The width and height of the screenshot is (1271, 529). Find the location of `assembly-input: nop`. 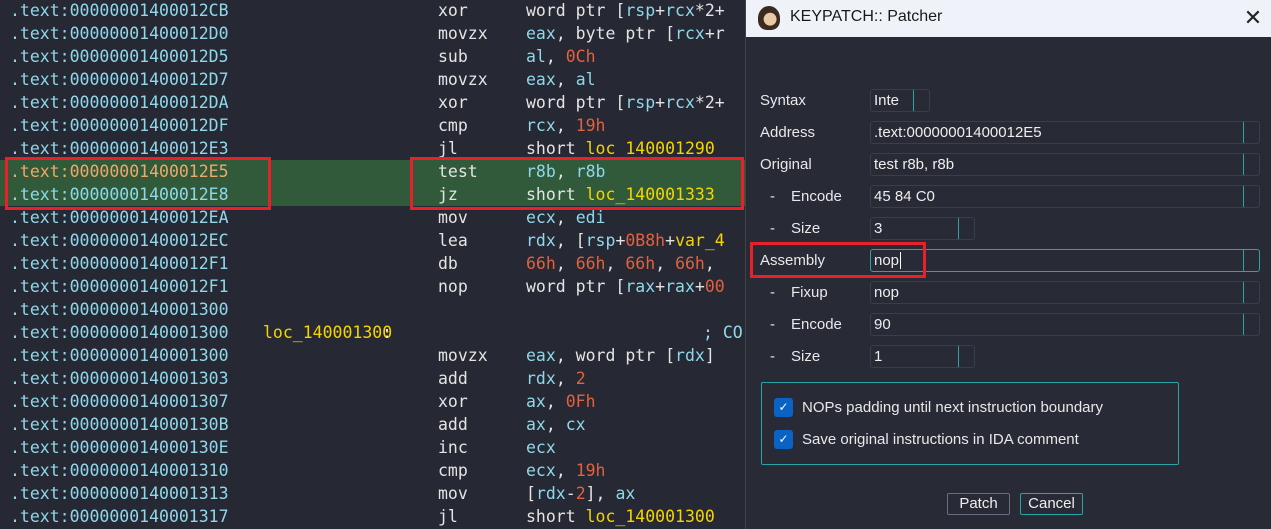

assembly-input: nop is located at coordinates (1065, 260).